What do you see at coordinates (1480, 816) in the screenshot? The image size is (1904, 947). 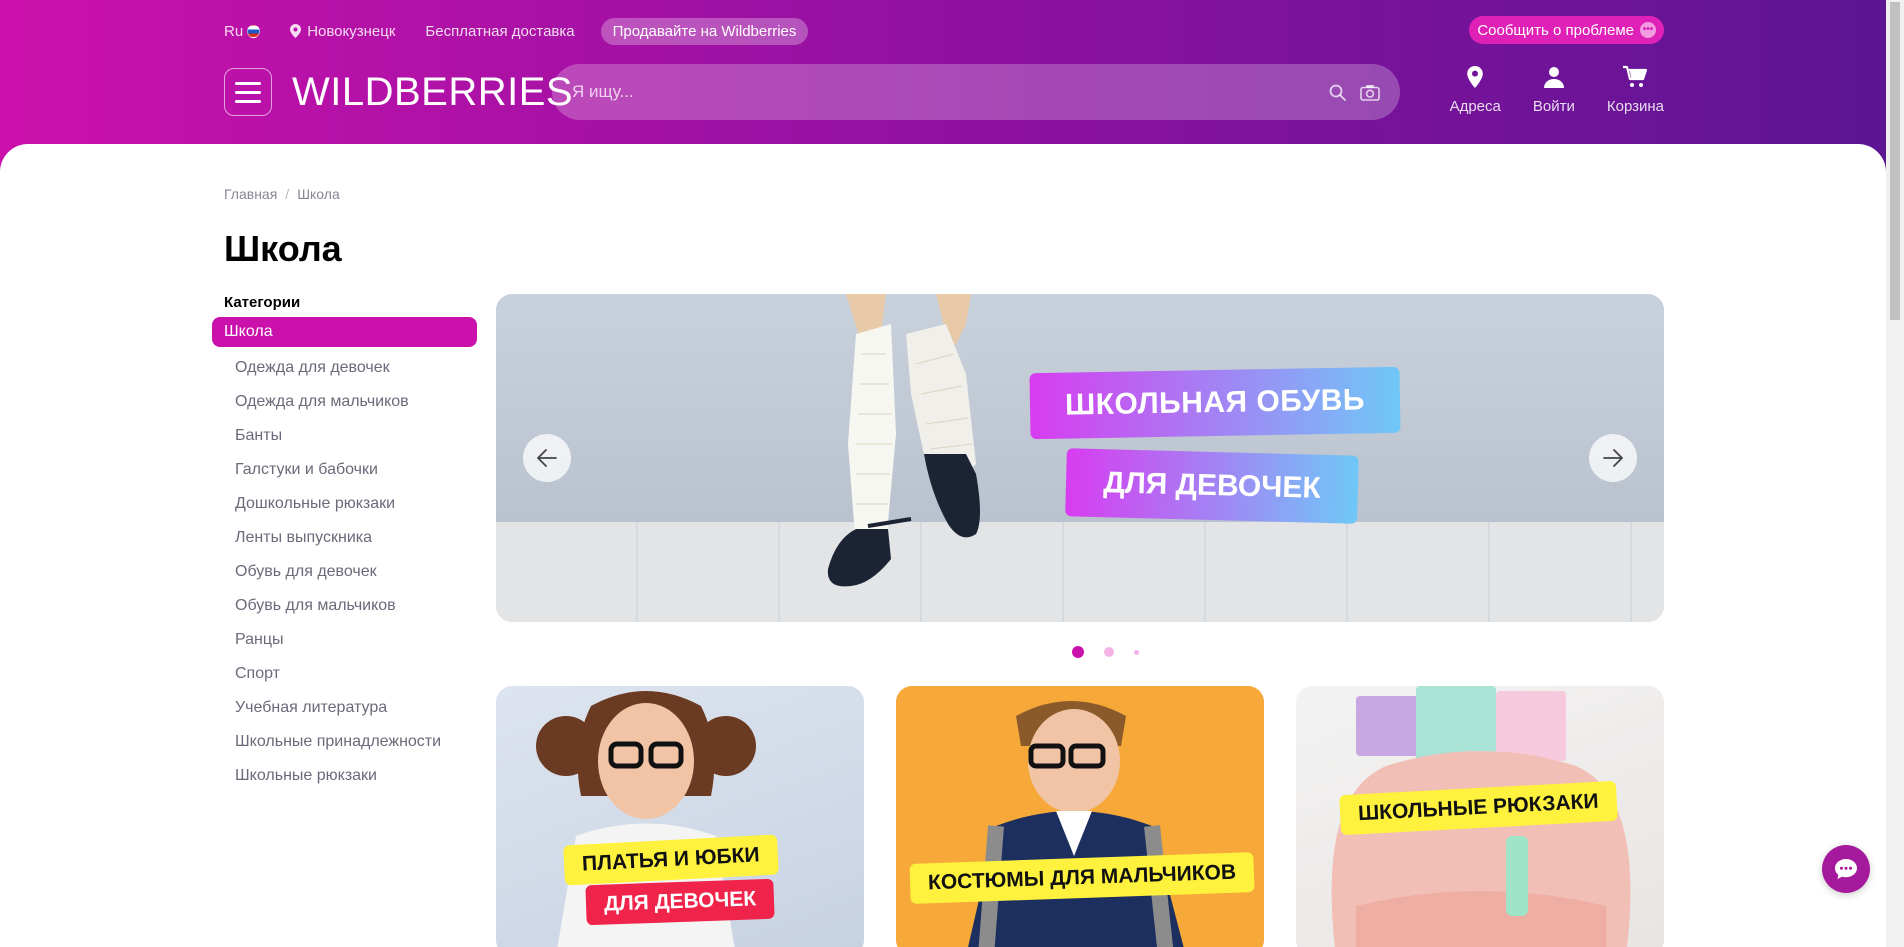 I see `category-tile-backpacks: ШКОЛЬНЫЕ РЮКЗАКИ` at bounding box center [1480, 816].